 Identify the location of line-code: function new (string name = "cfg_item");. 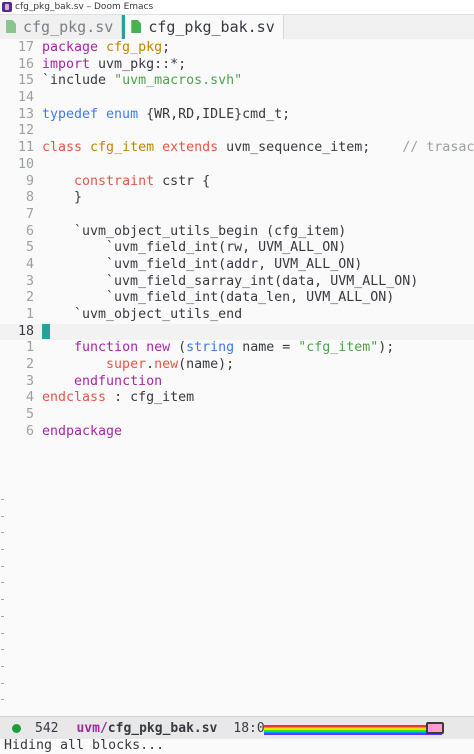
(218, 348).